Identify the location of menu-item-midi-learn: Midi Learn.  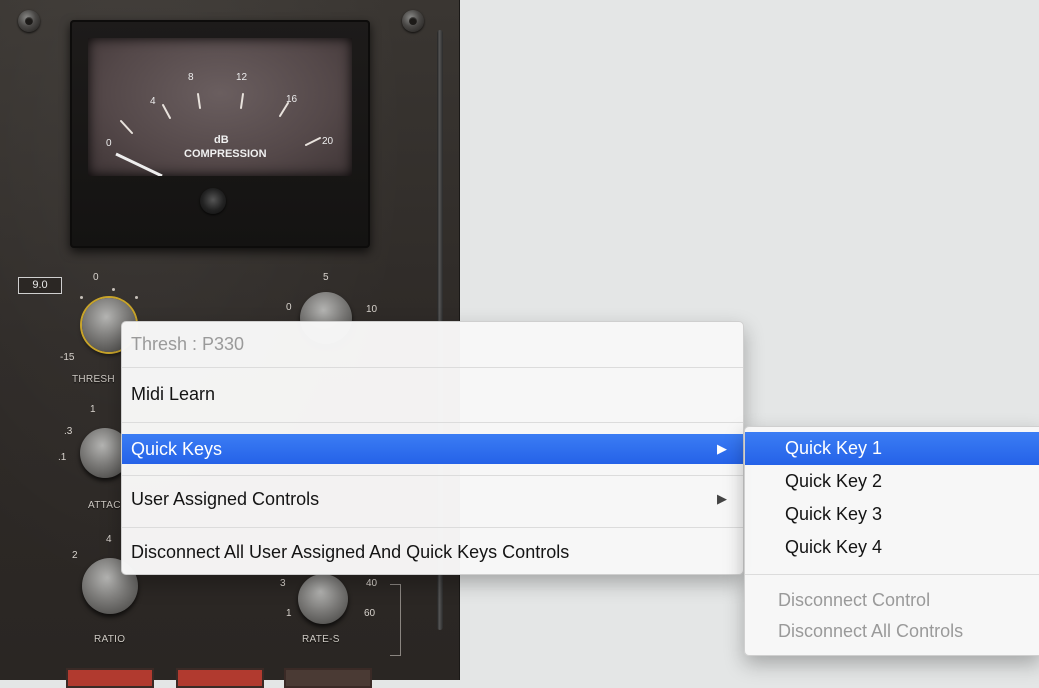
(432, 394).